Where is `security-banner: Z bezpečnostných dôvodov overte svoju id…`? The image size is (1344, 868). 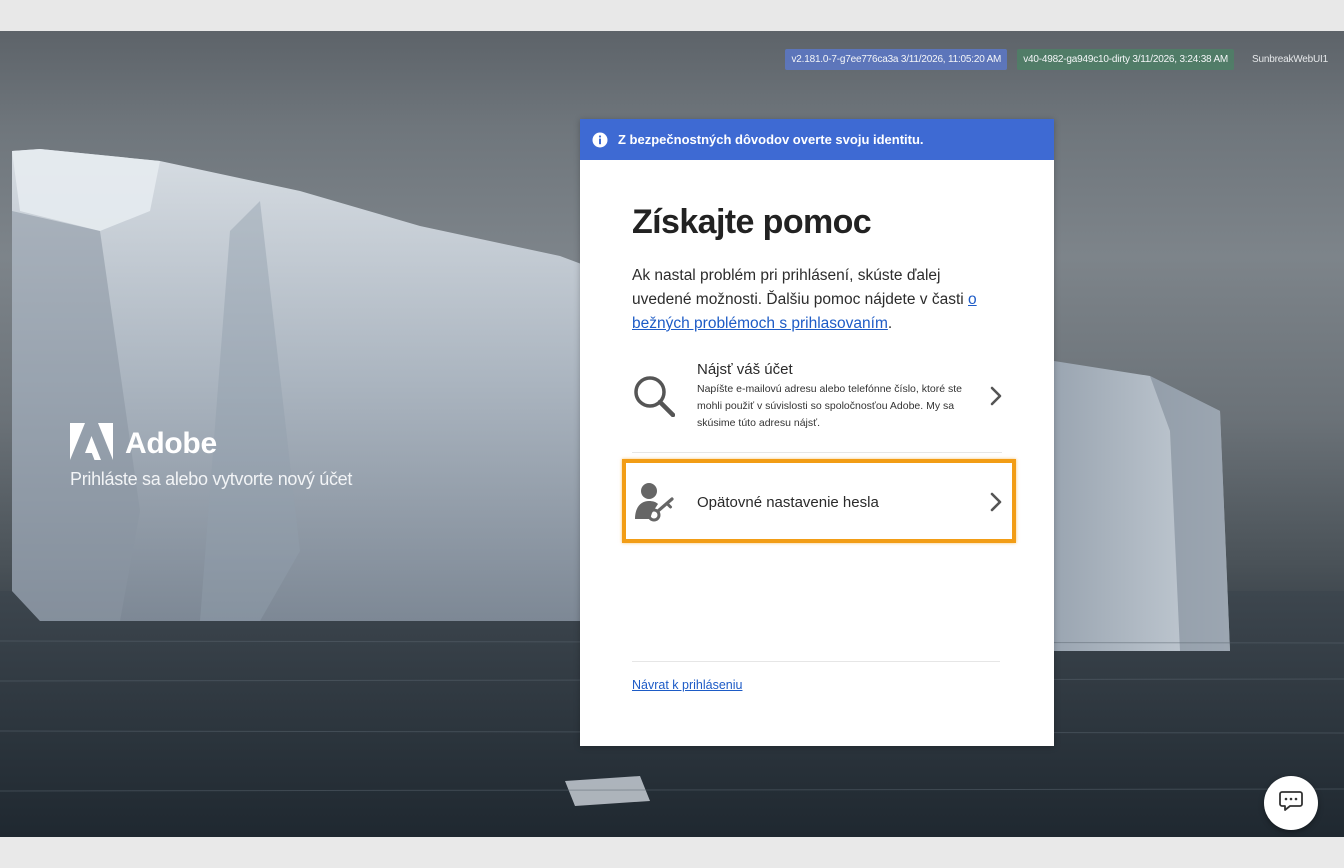 security-banner: Z bezpečnostných dôvodov overte svoju id… is located at coordinates (817, 139).